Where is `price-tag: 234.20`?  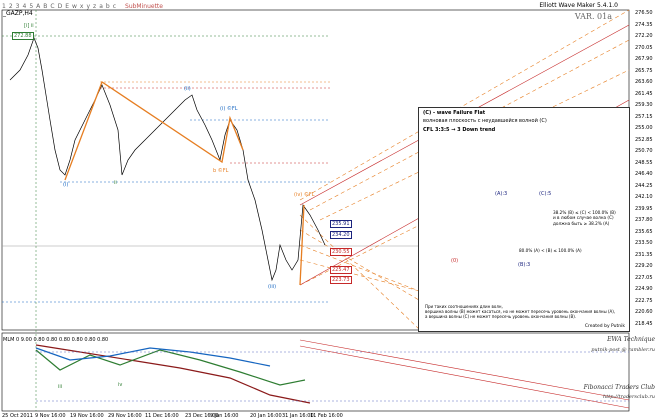
price-tag: 234.20 is located at coordinates (341, 235).